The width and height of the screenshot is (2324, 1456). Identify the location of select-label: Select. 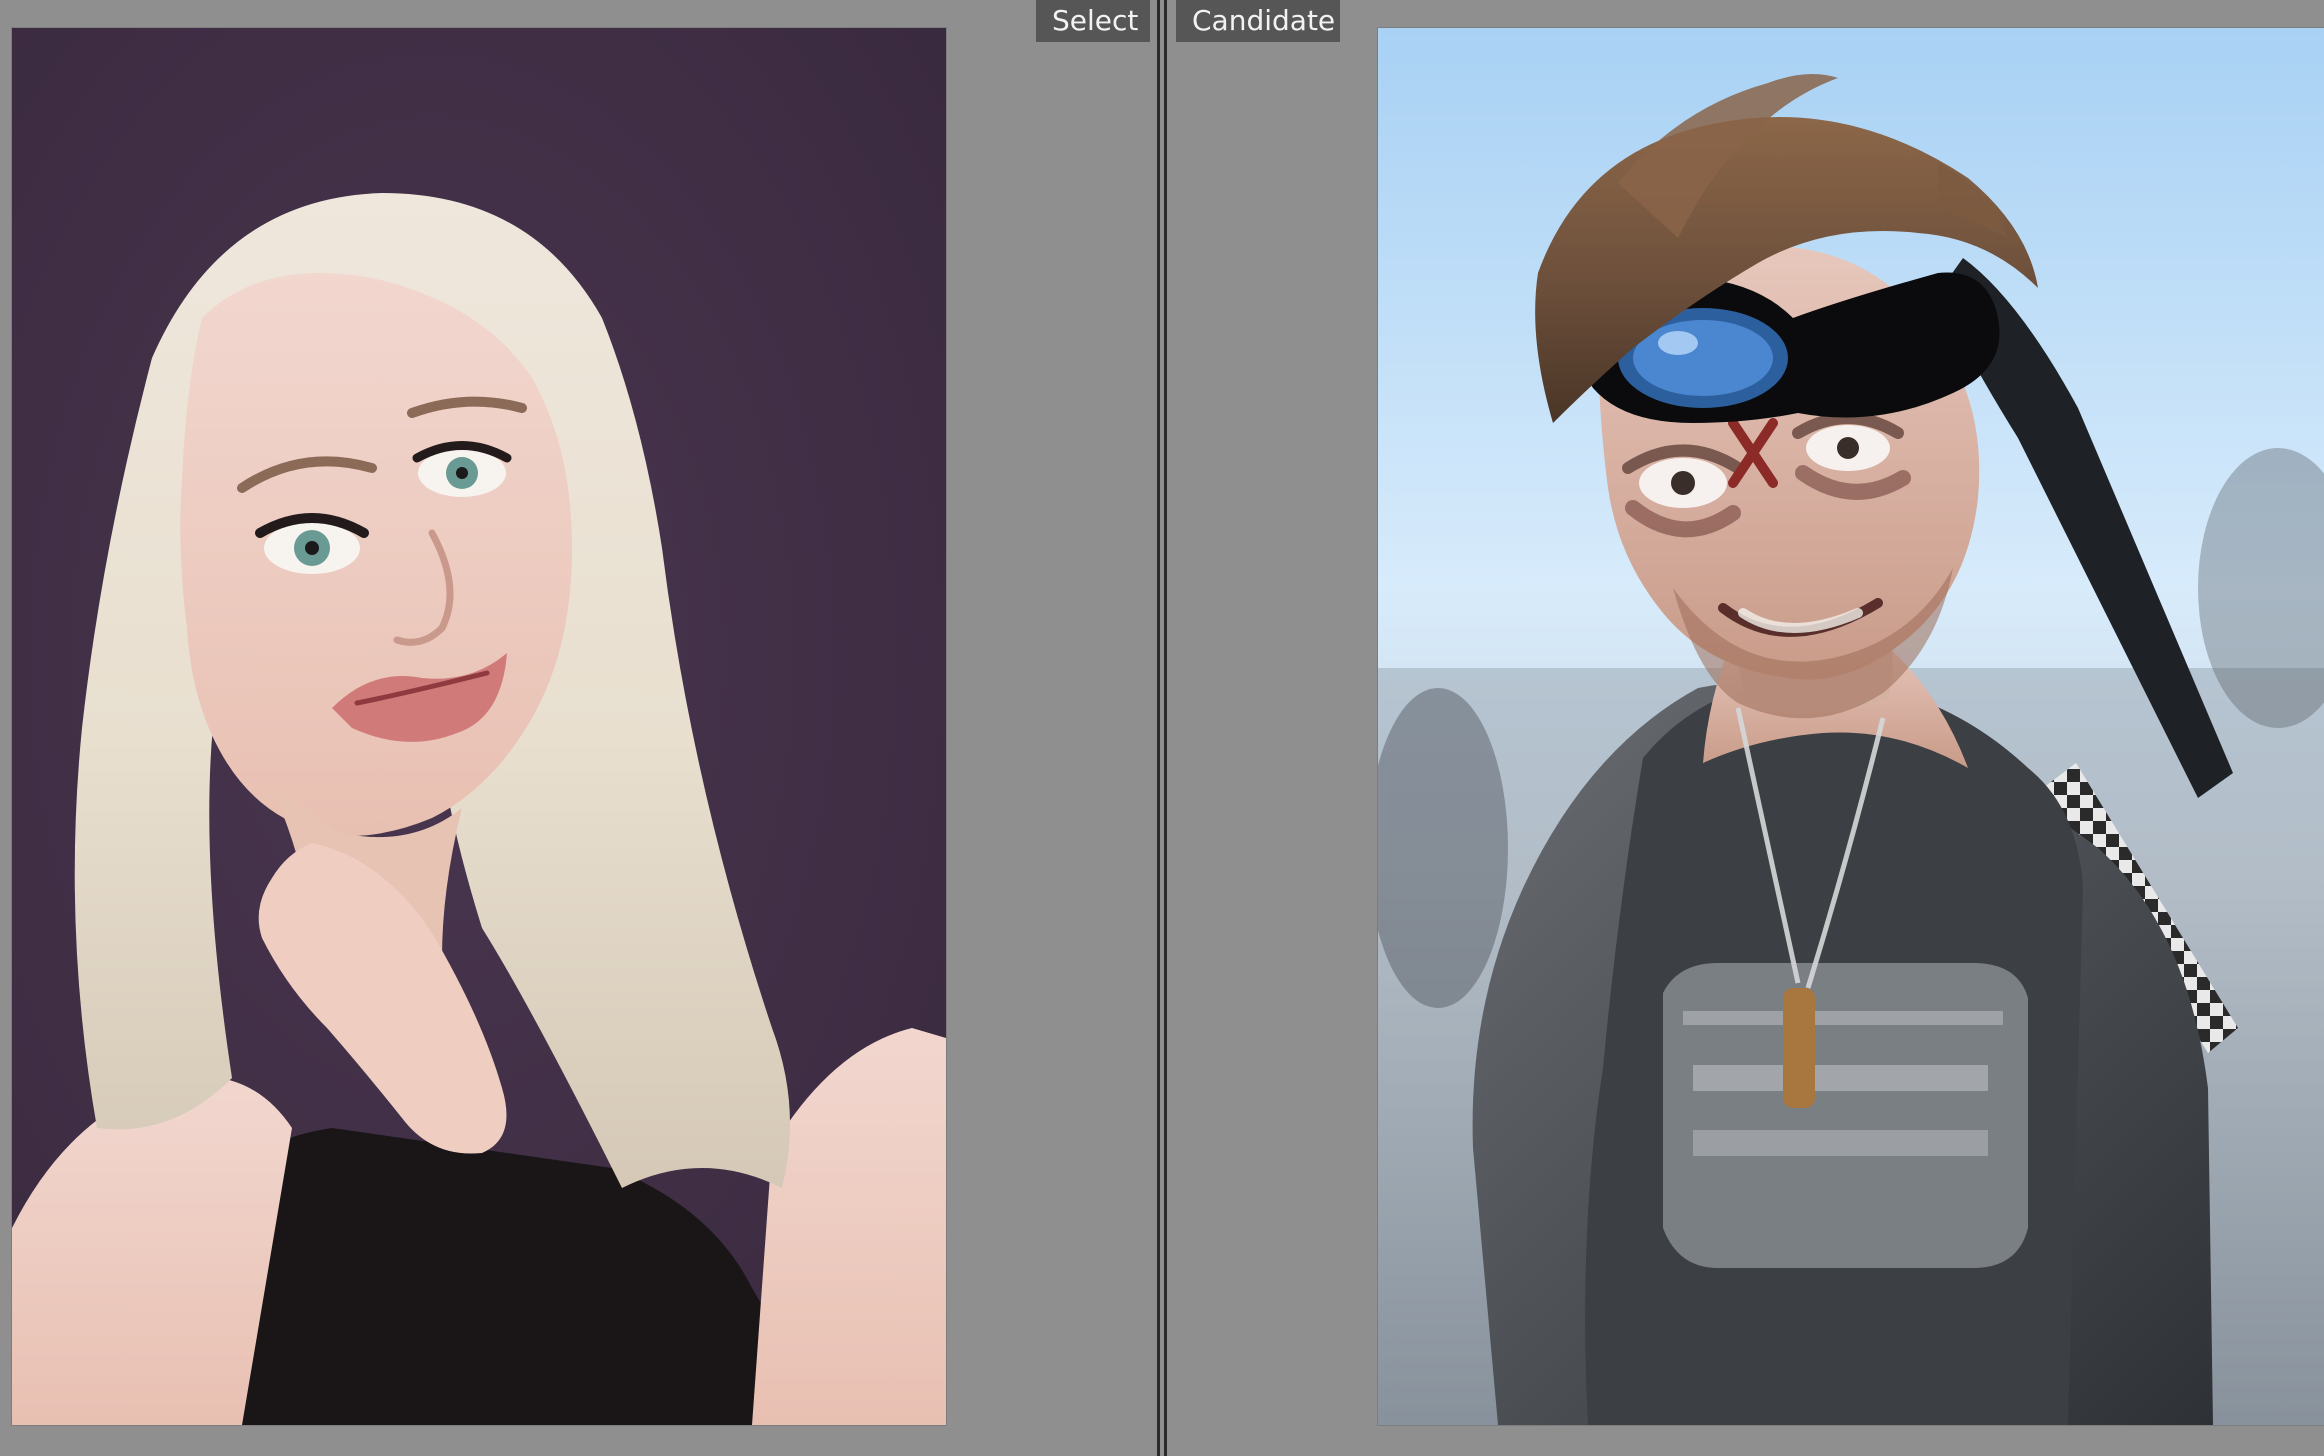
(1093, 21).